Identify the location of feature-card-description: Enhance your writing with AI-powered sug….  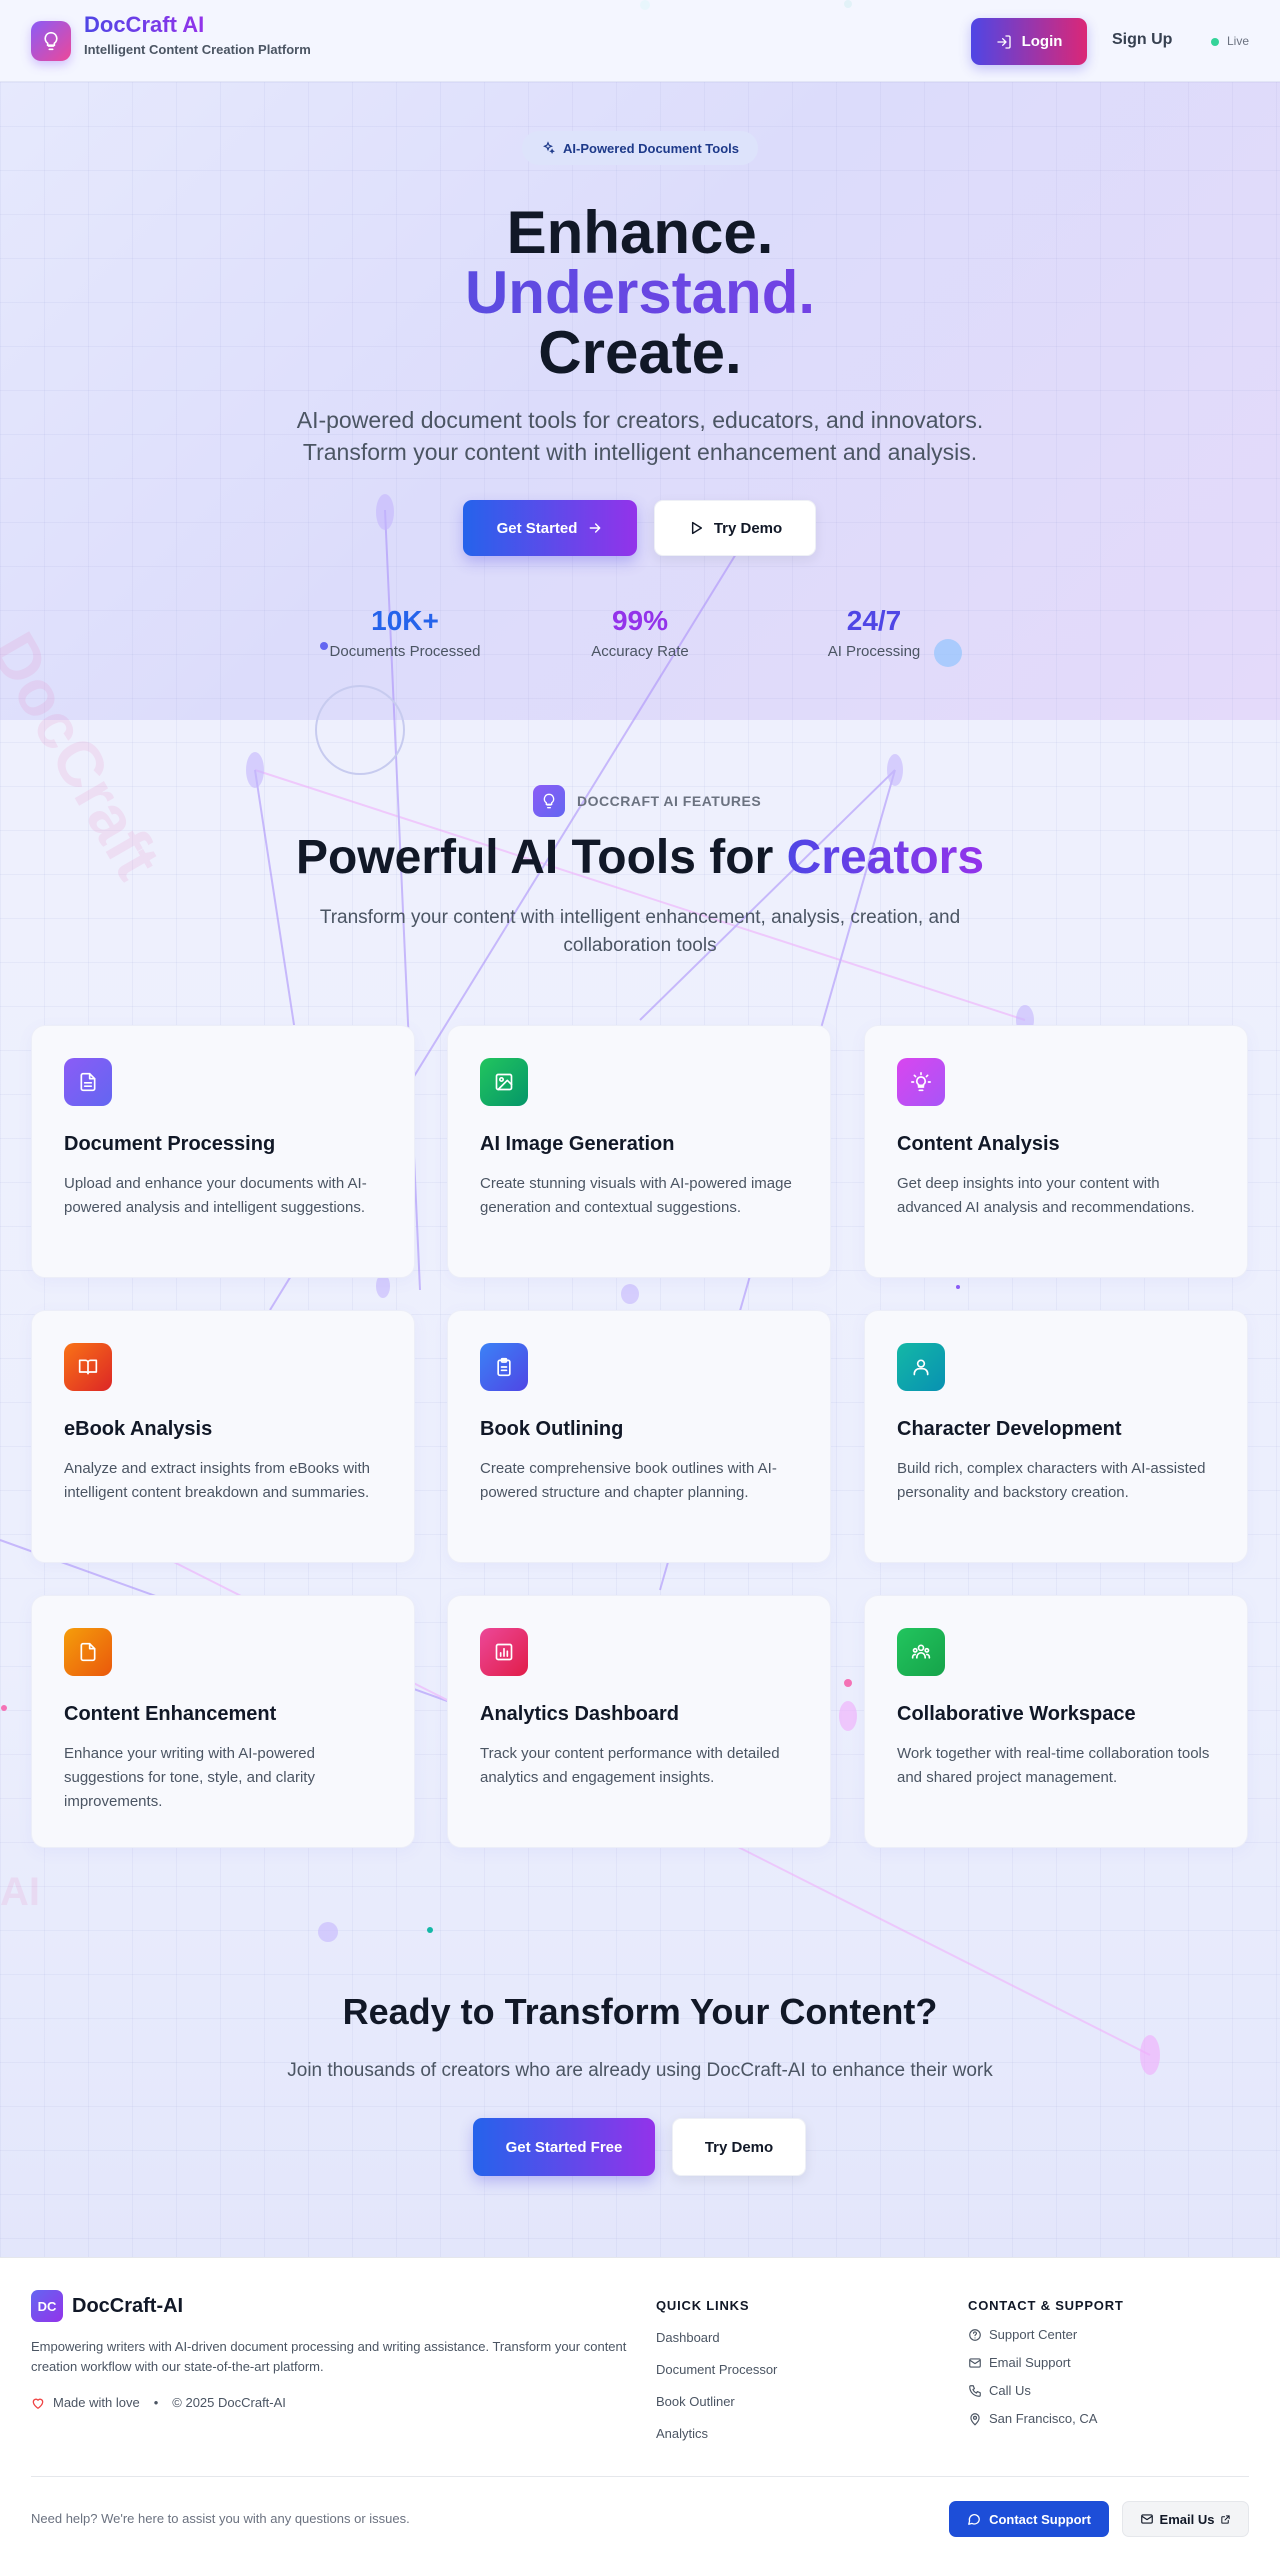
(189, 1777).